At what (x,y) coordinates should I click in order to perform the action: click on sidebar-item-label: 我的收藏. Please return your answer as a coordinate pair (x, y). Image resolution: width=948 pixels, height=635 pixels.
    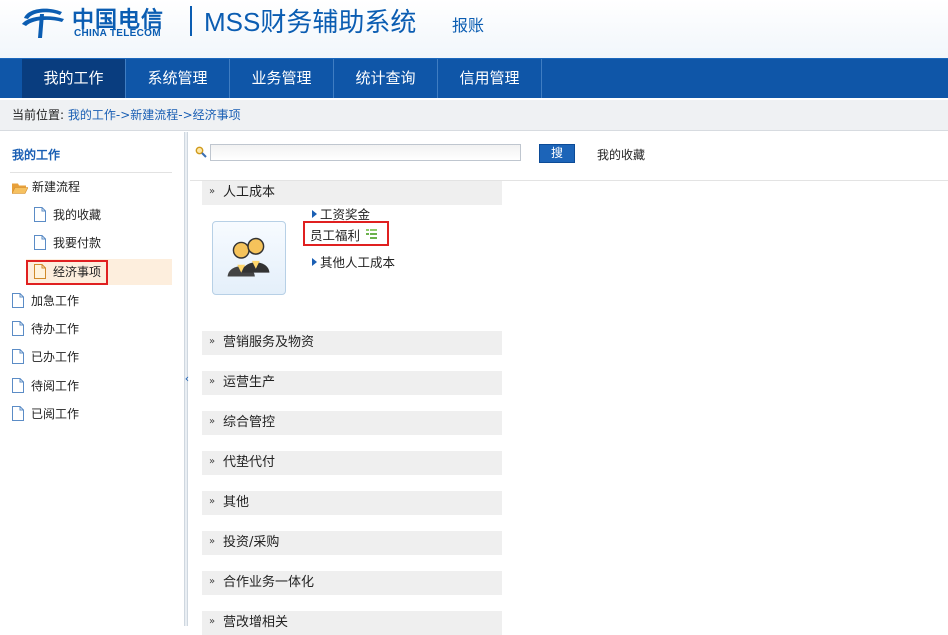
    Looking at the image, I should click on (77, 215).